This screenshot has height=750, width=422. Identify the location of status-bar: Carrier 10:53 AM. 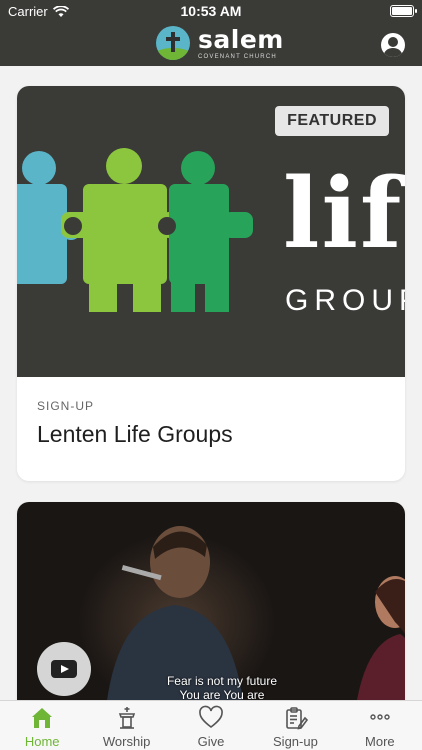
(211, 11).